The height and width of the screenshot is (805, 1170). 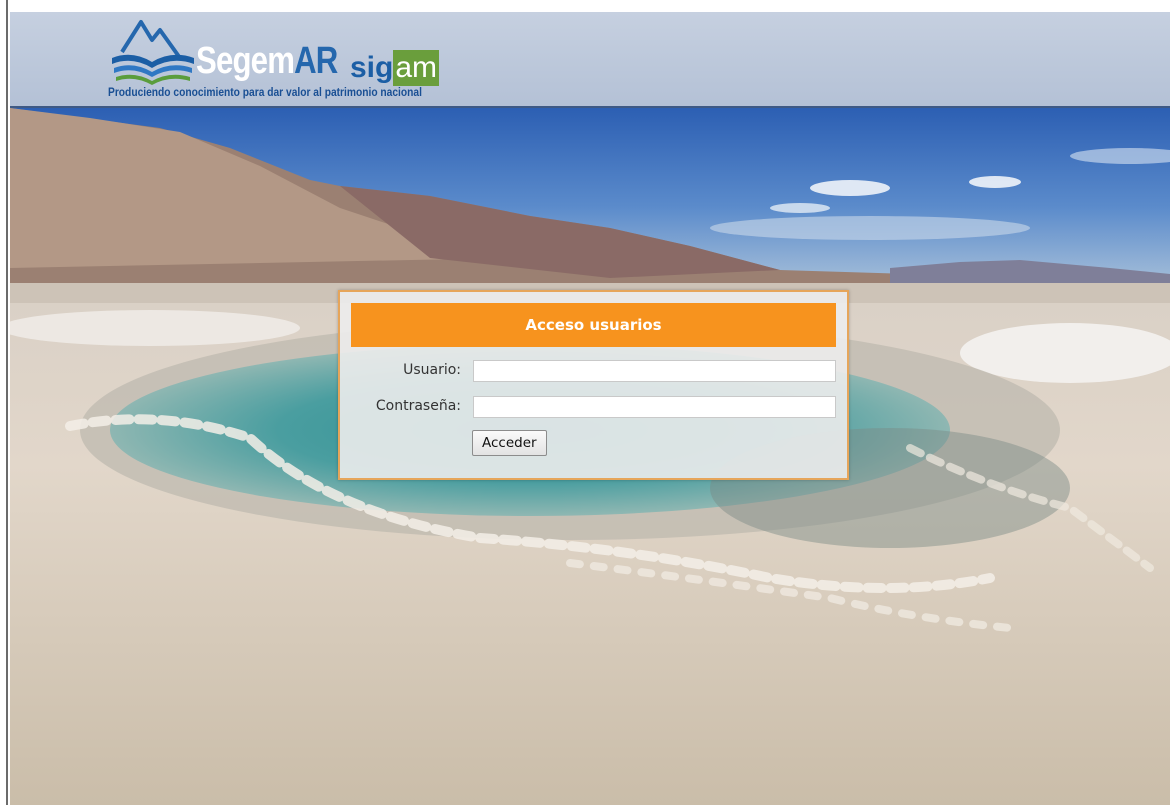 I want to click on password-input, so click(x=654, y=407).